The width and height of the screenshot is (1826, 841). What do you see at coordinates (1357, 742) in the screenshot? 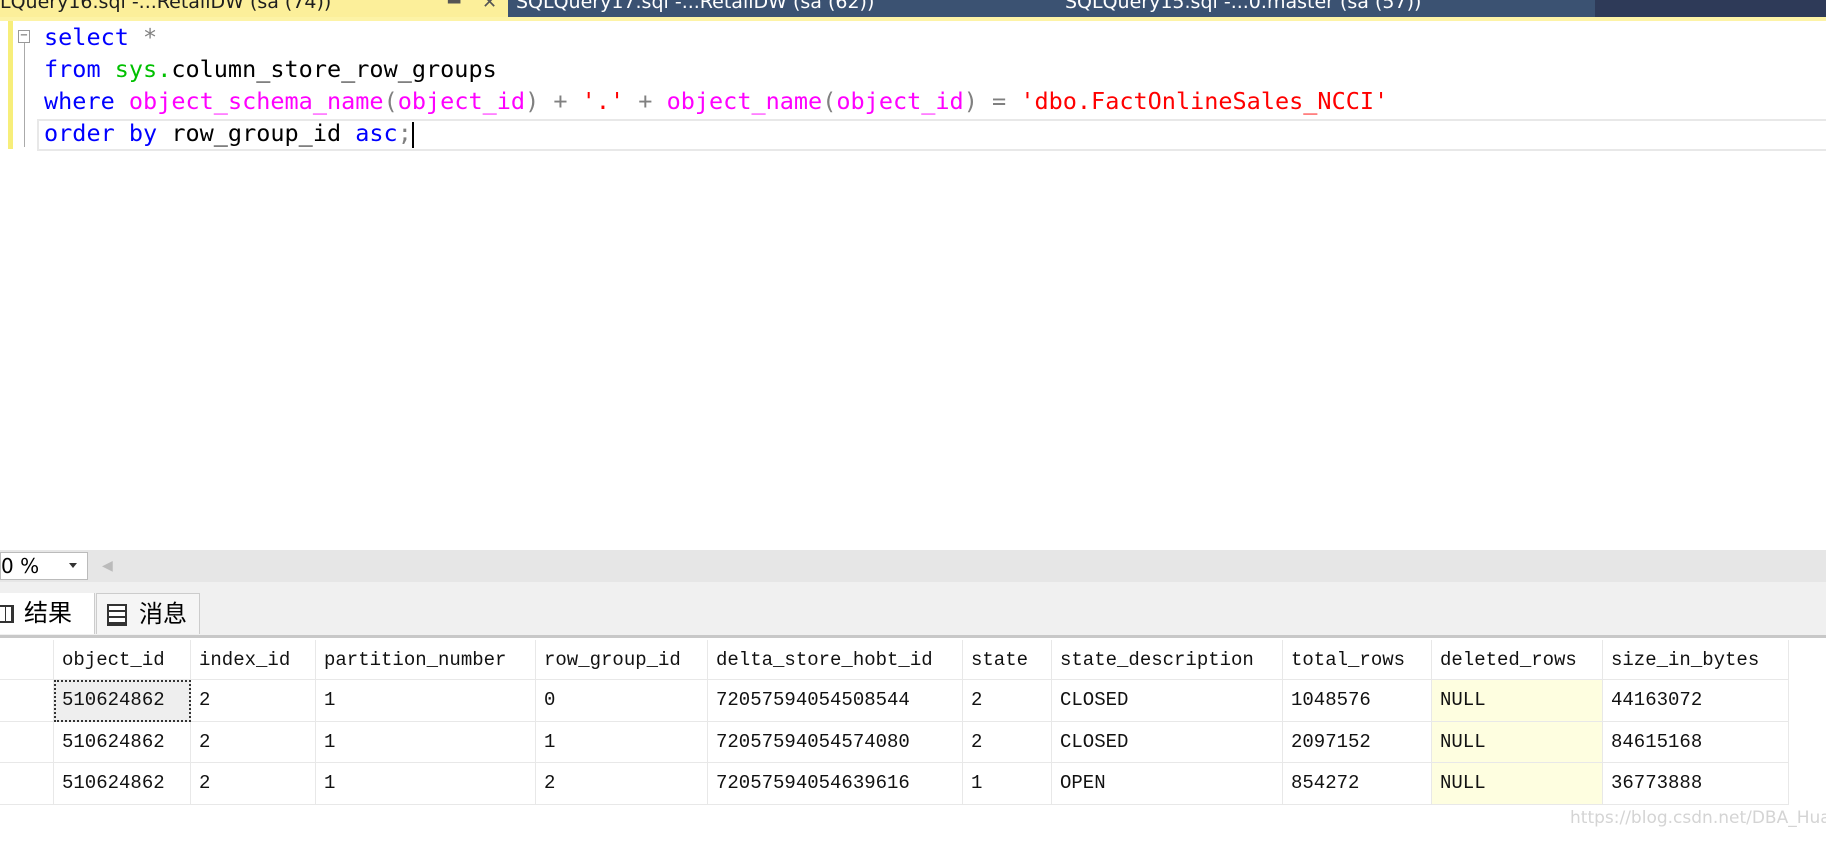
I see `grid-cell: 2097152` at bounding box center [1357, 742].